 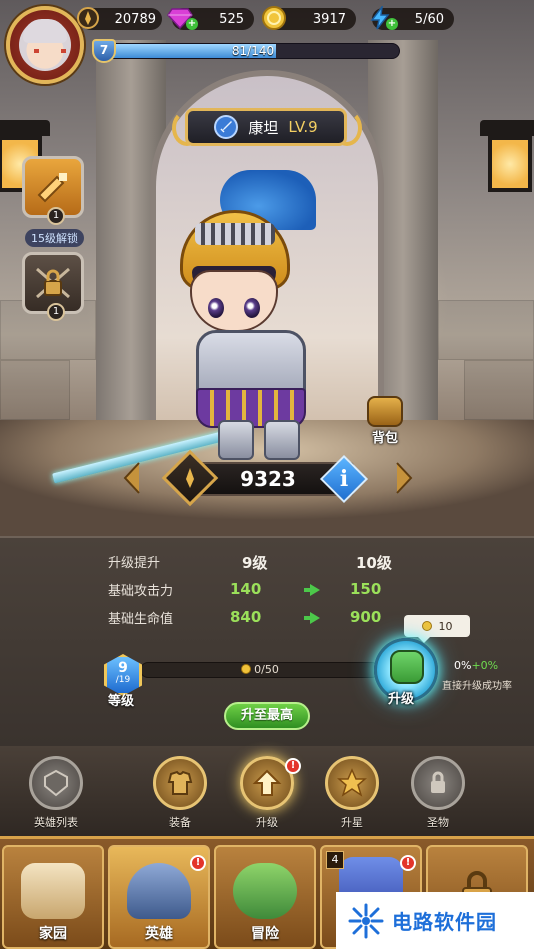 I want to click on upgrade-progress-text: 0/50, so click(x=260, y=670).